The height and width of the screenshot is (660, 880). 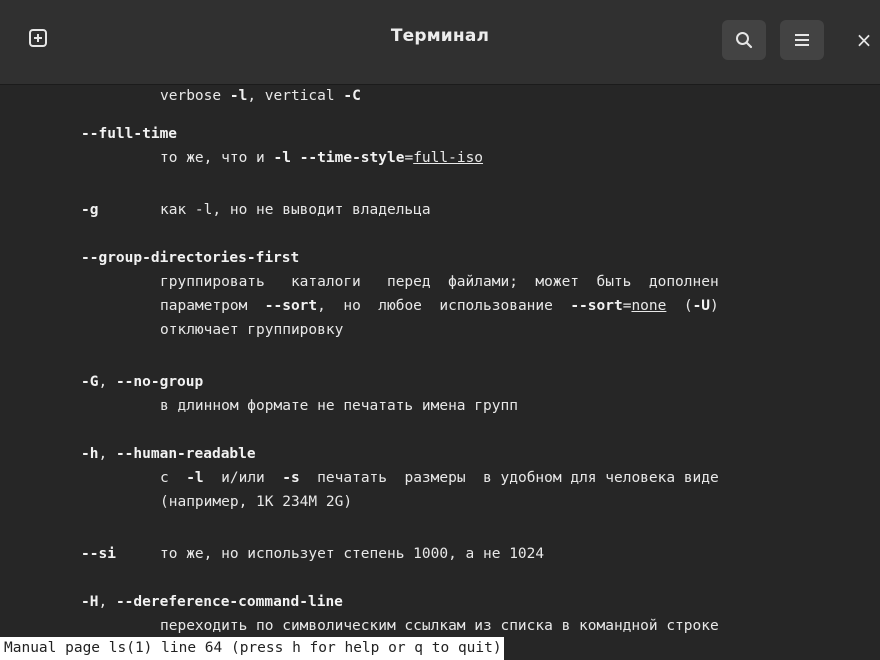 I want to click on header-bar: Терминал ×, so click(x=440, y=42).